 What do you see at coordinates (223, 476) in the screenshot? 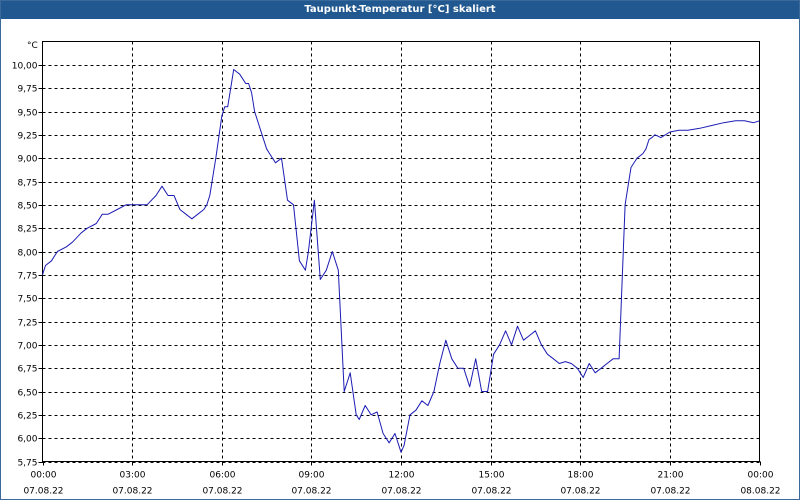
I see `x-tick-time-label: 06:00` at bounding box center [223, 476].